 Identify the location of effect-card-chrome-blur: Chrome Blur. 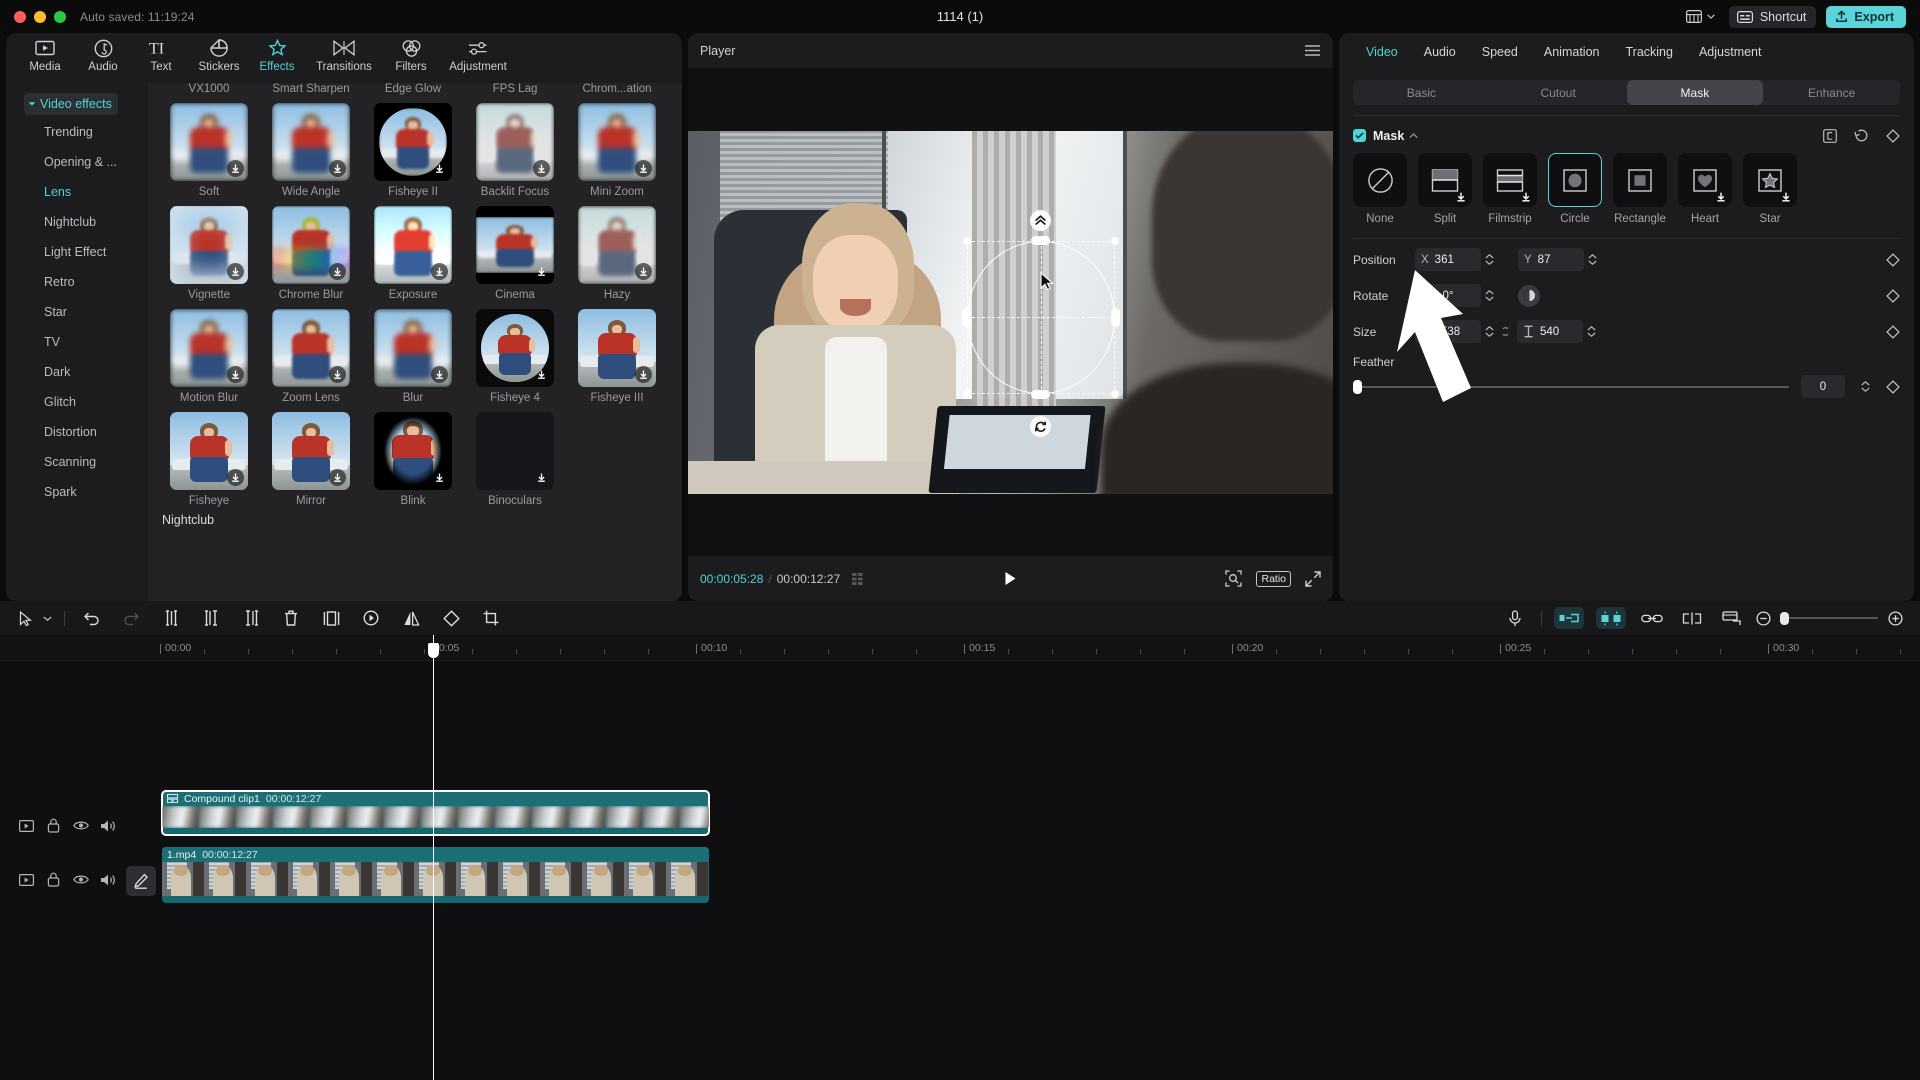
(311, 249).